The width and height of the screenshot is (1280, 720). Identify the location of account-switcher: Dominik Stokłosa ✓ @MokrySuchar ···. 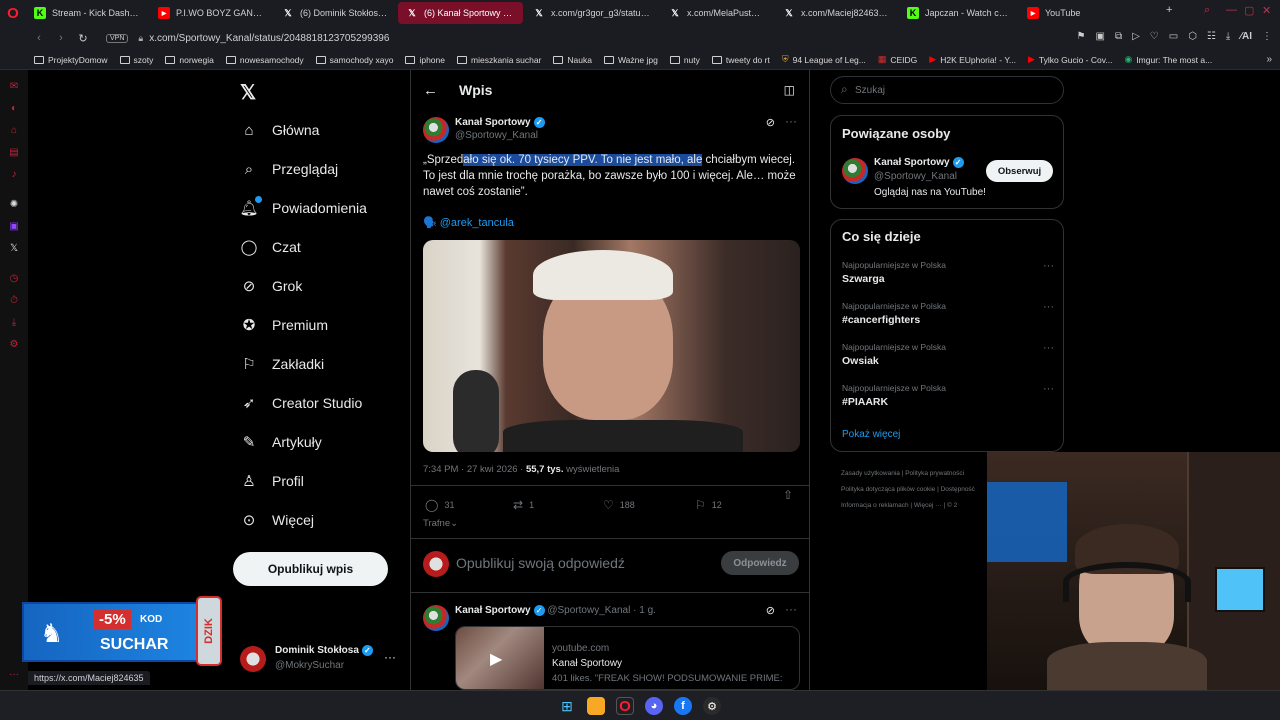
(322, 661).